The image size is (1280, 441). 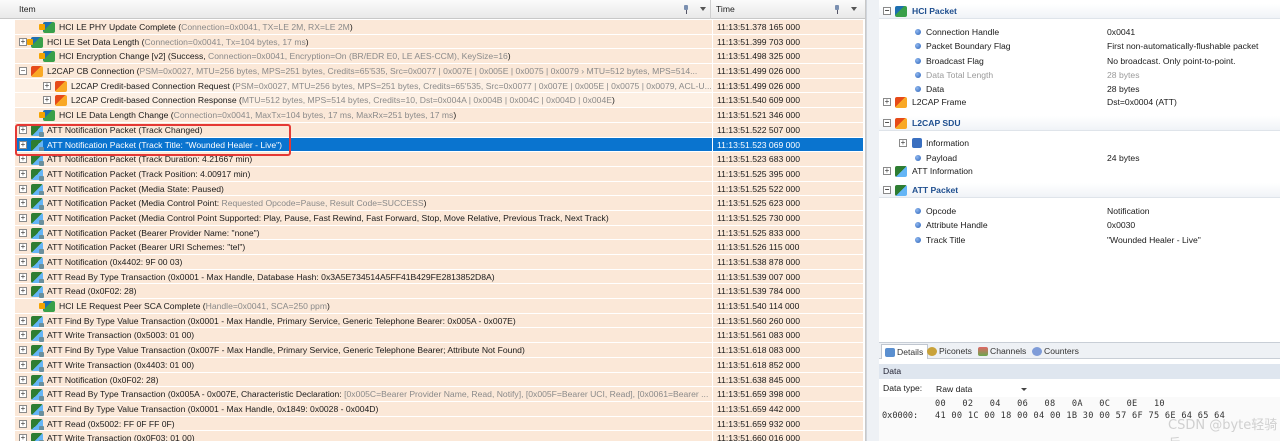 What do you see at coordinates (788, 203) in the screenshot?
I see `packet-time: 11:13:51.525 623 000` at bounding box center [788, 203].